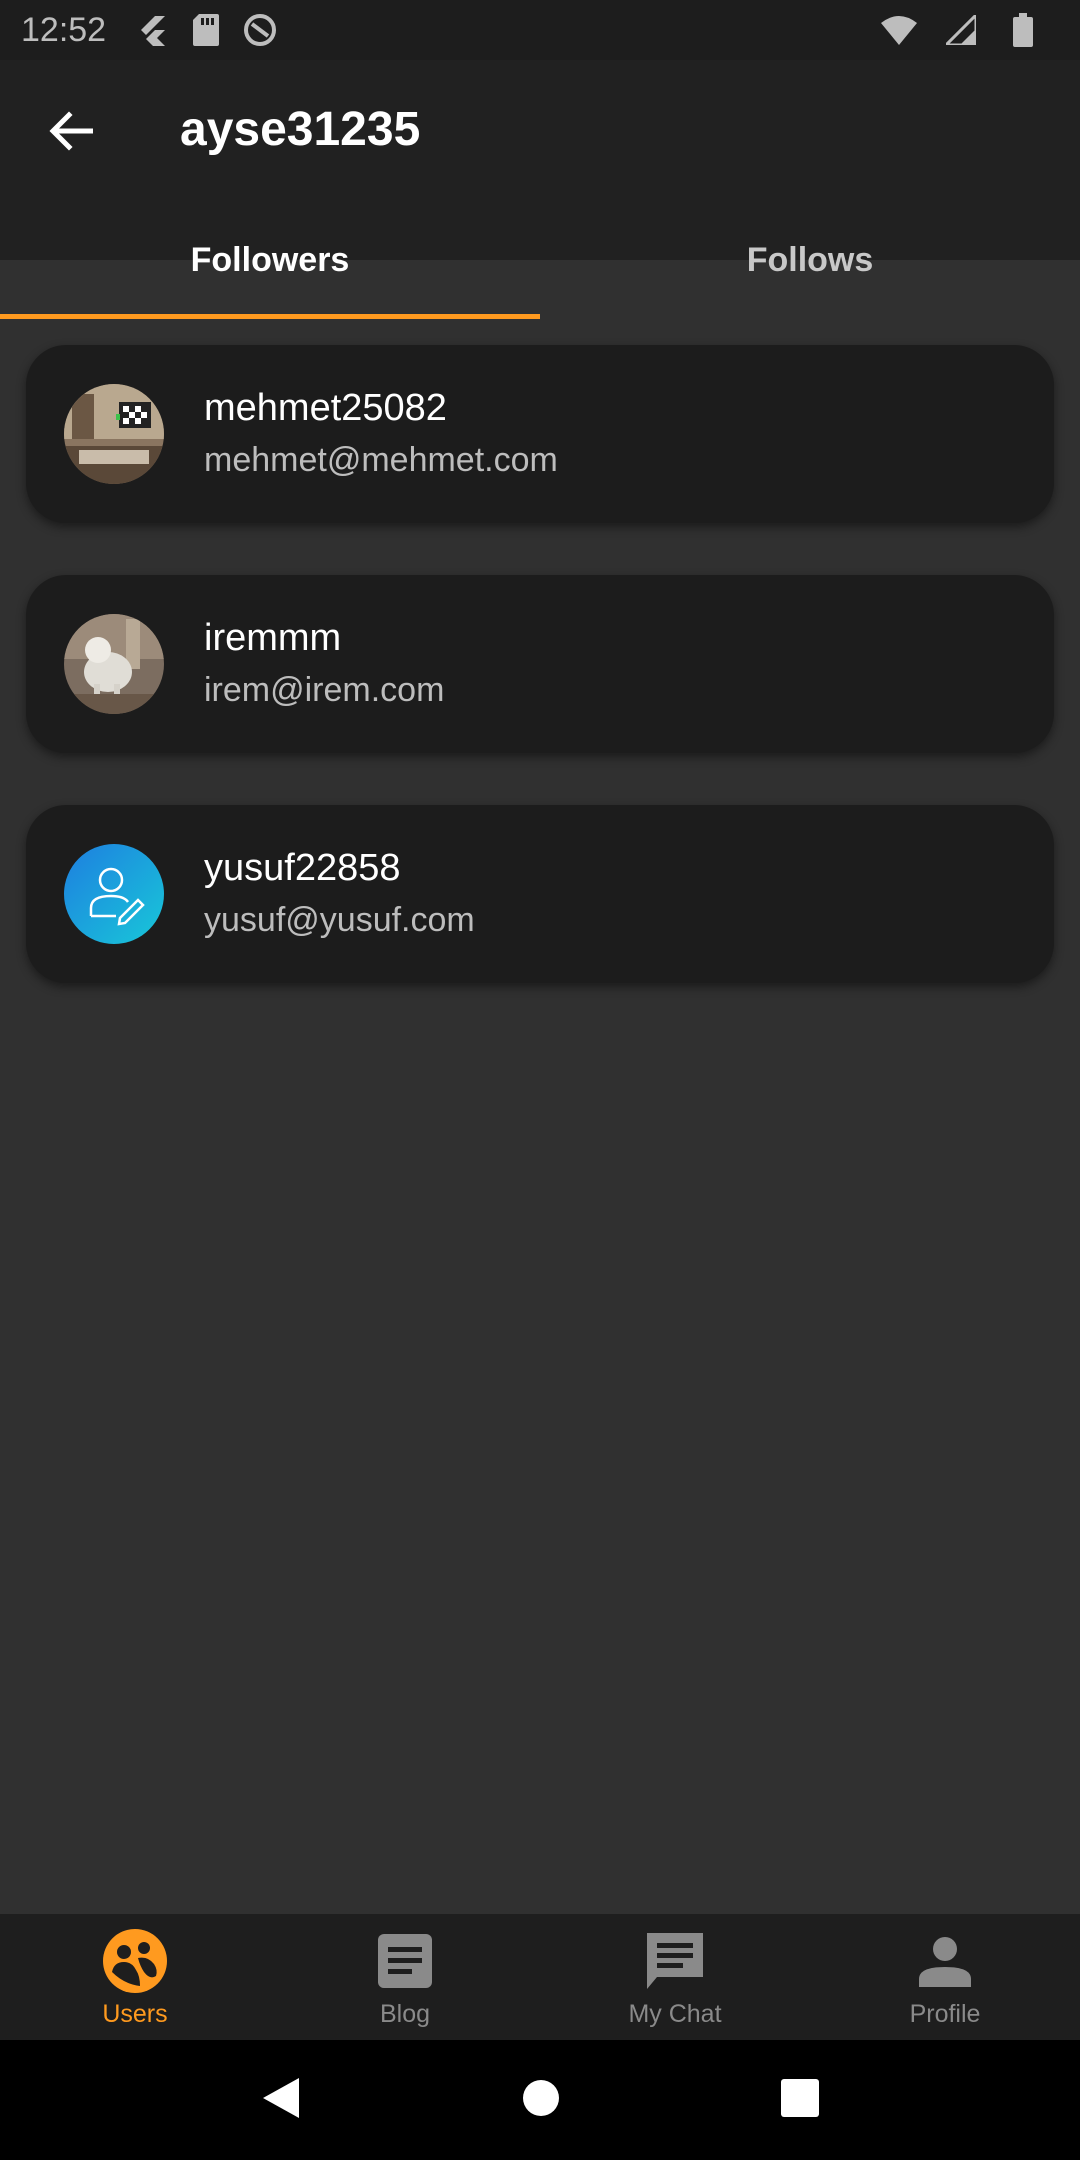 The image size is (1080, 2160). I want to click on chat-icon, so click(675, 1961).